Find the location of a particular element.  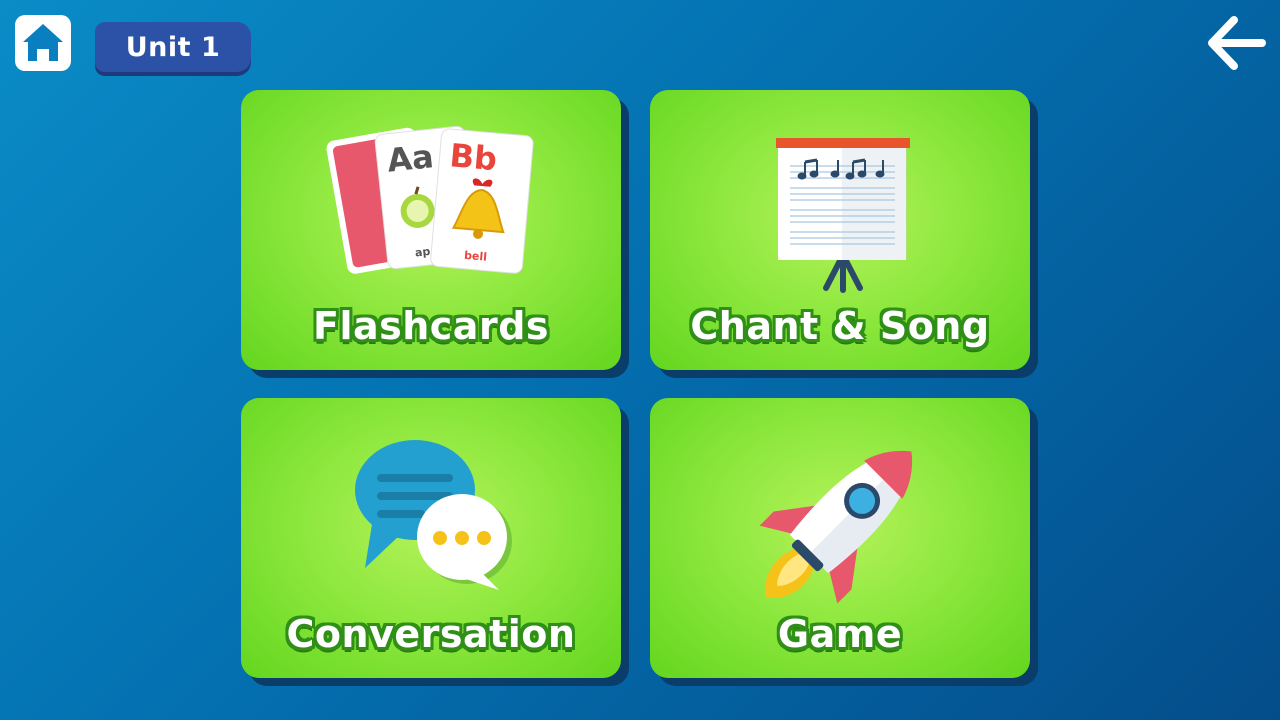

conversation-label: Conversation is located at coordinates (431, 634).